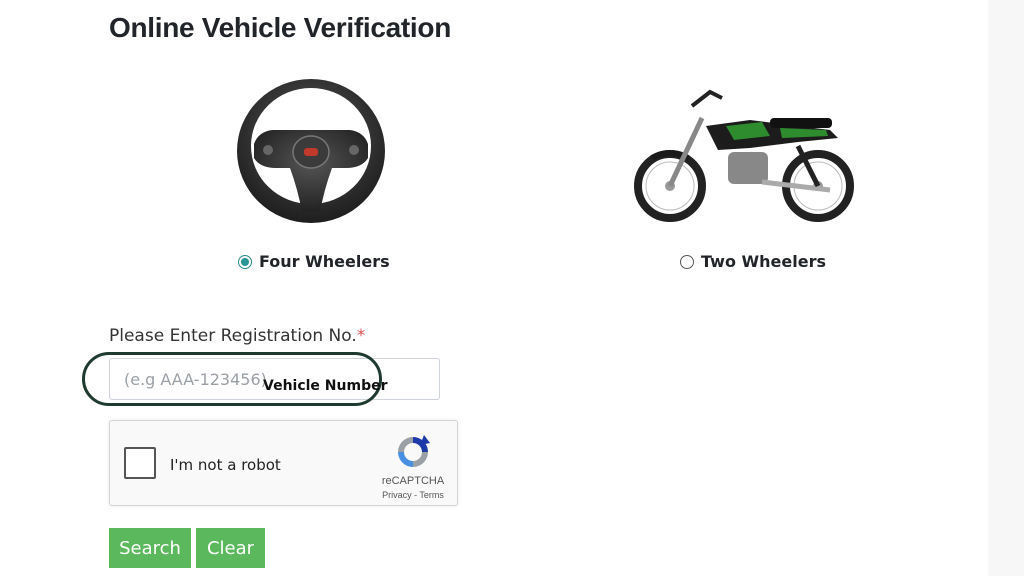 The width and height of the screenshot is (1024, 576). Describe the element at coordinates (744, 155) in the screenshot. I see `motorcycle-icon` at that location.